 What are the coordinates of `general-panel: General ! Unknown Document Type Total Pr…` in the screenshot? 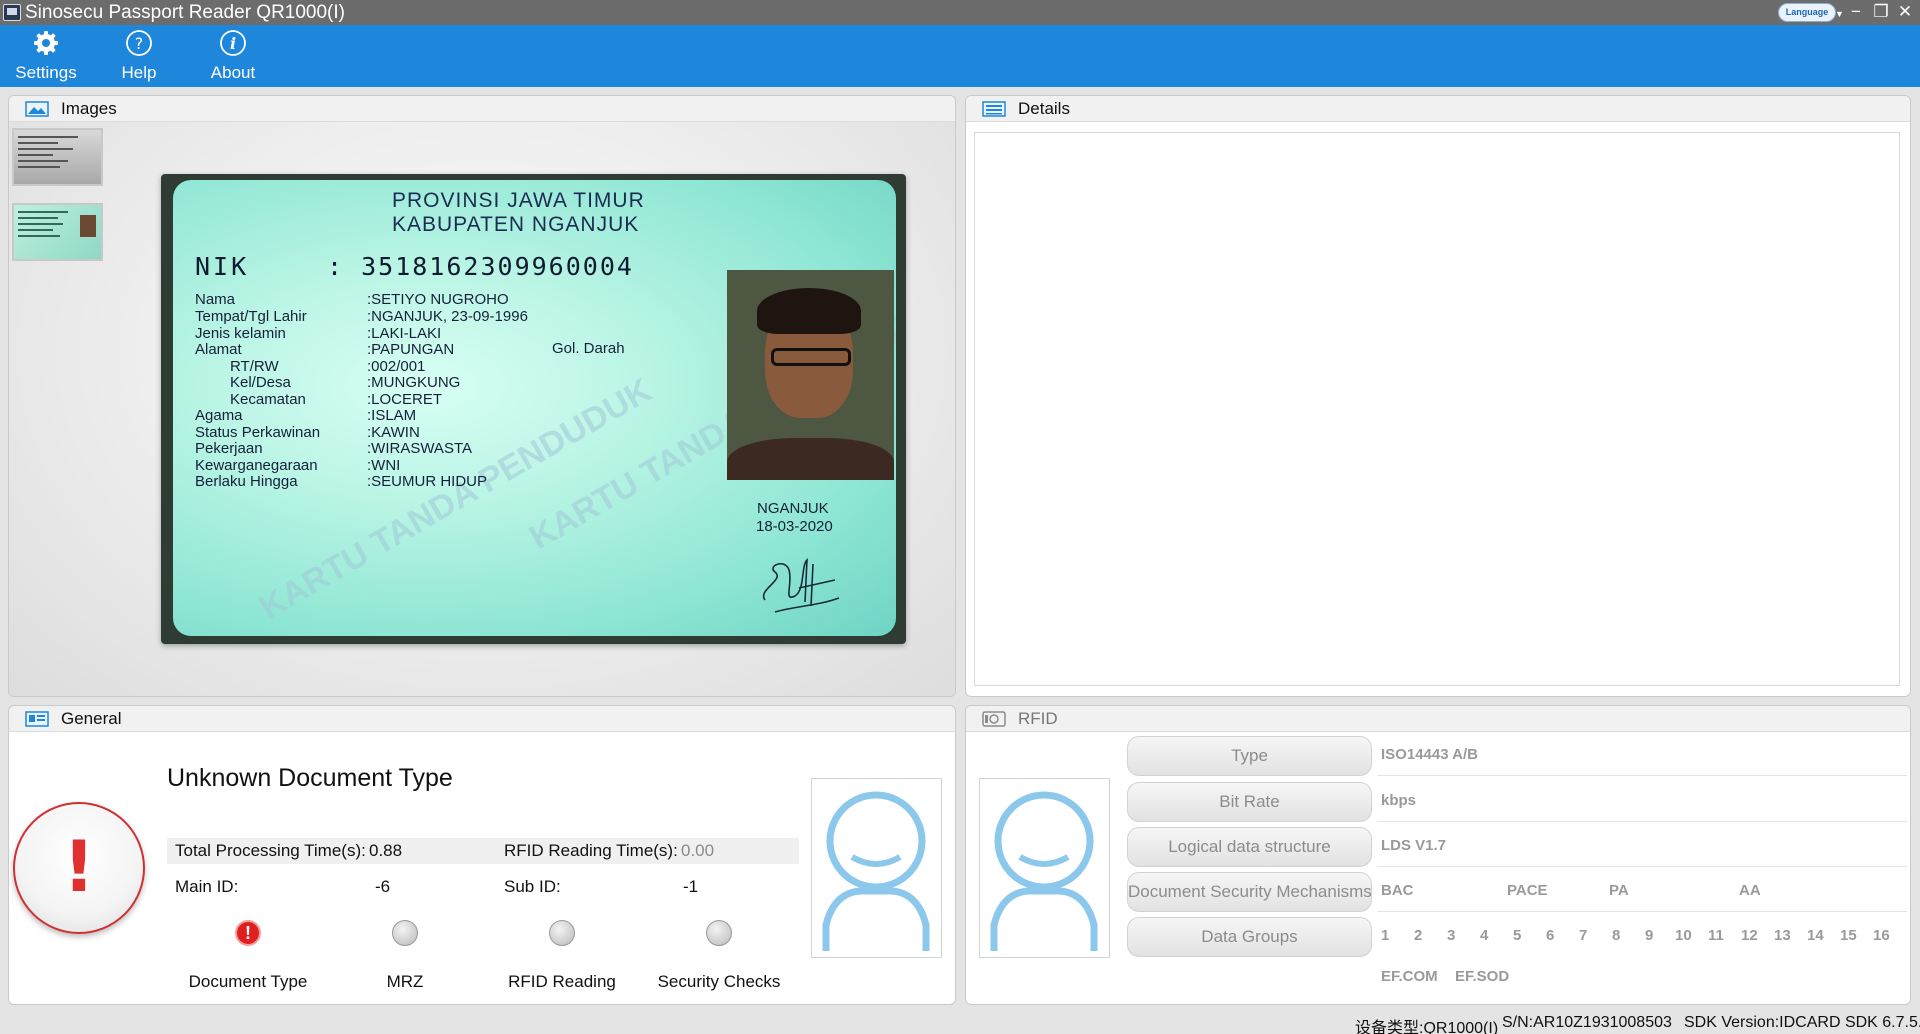 It's located at (482, 855).